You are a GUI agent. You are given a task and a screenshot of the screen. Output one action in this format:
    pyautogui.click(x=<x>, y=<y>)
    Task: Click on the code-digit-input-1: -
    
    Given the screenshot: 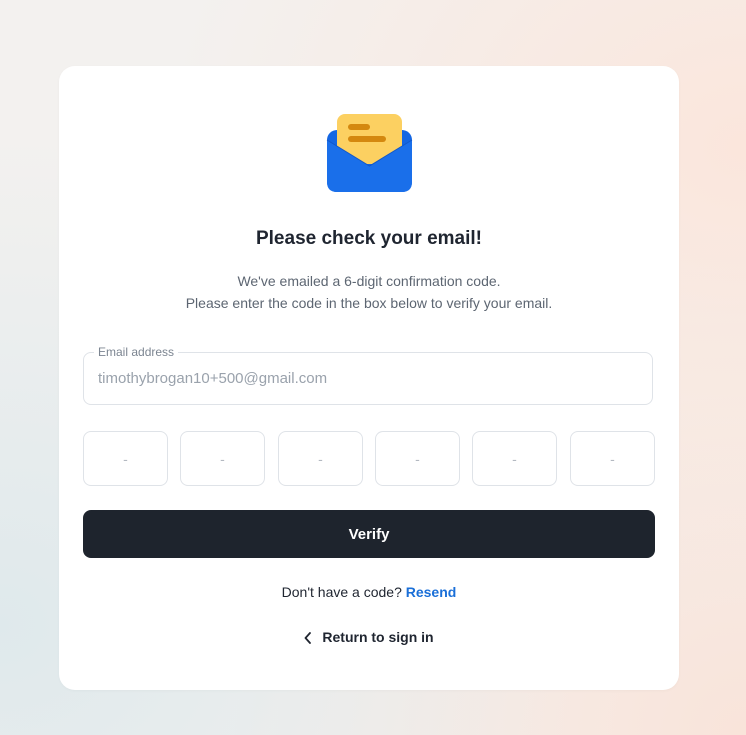 What is the action you would take?
    pyautogui.click(x=125, y=458)
    